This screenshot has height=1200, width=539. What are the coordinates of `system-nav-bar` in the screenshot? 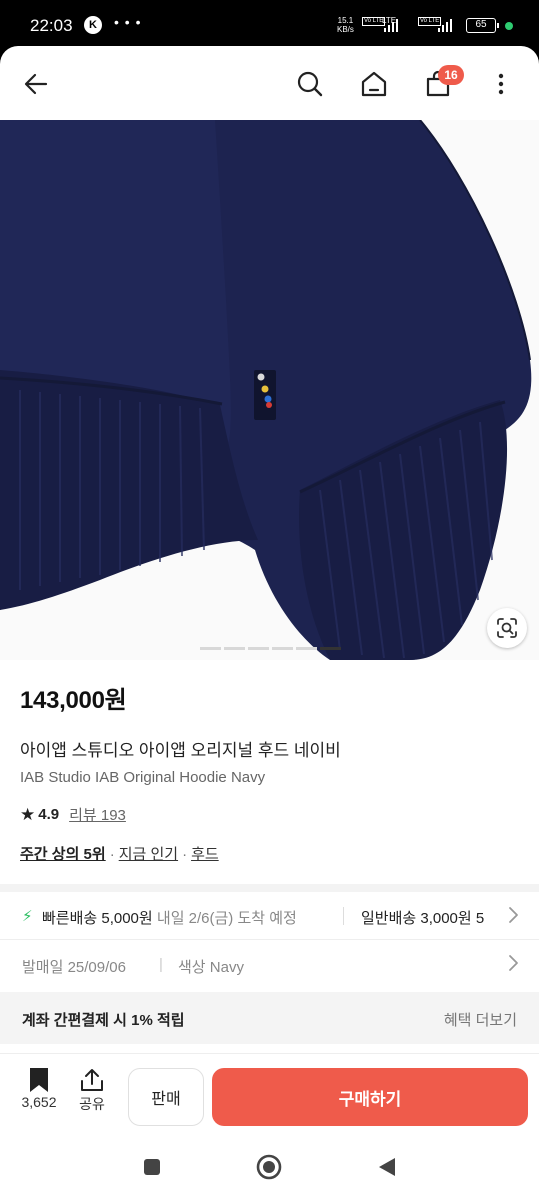 It's located at (269, 1169).